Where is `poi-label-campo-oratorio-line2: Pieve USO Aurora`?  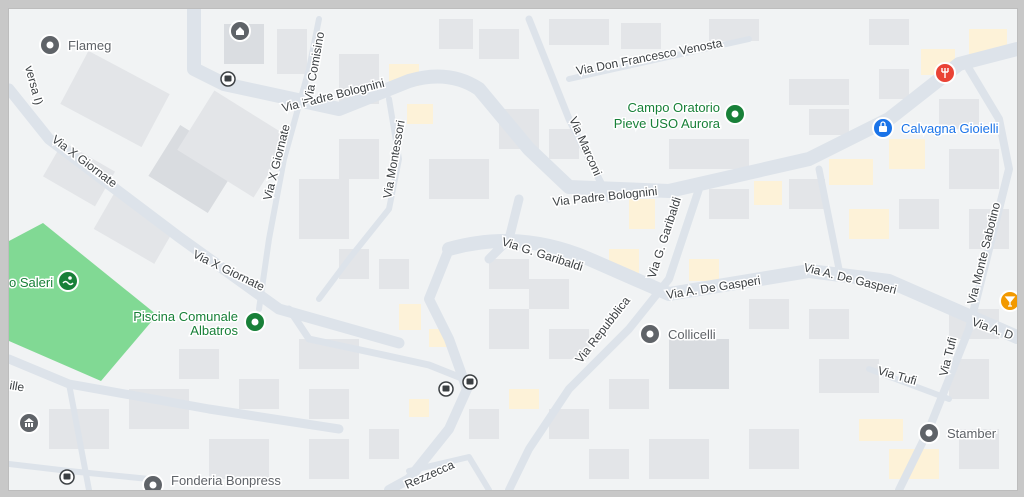
poi-label-campo-oratorio-line2: Pieve USO Aurora is located at coordinates (667, 123).